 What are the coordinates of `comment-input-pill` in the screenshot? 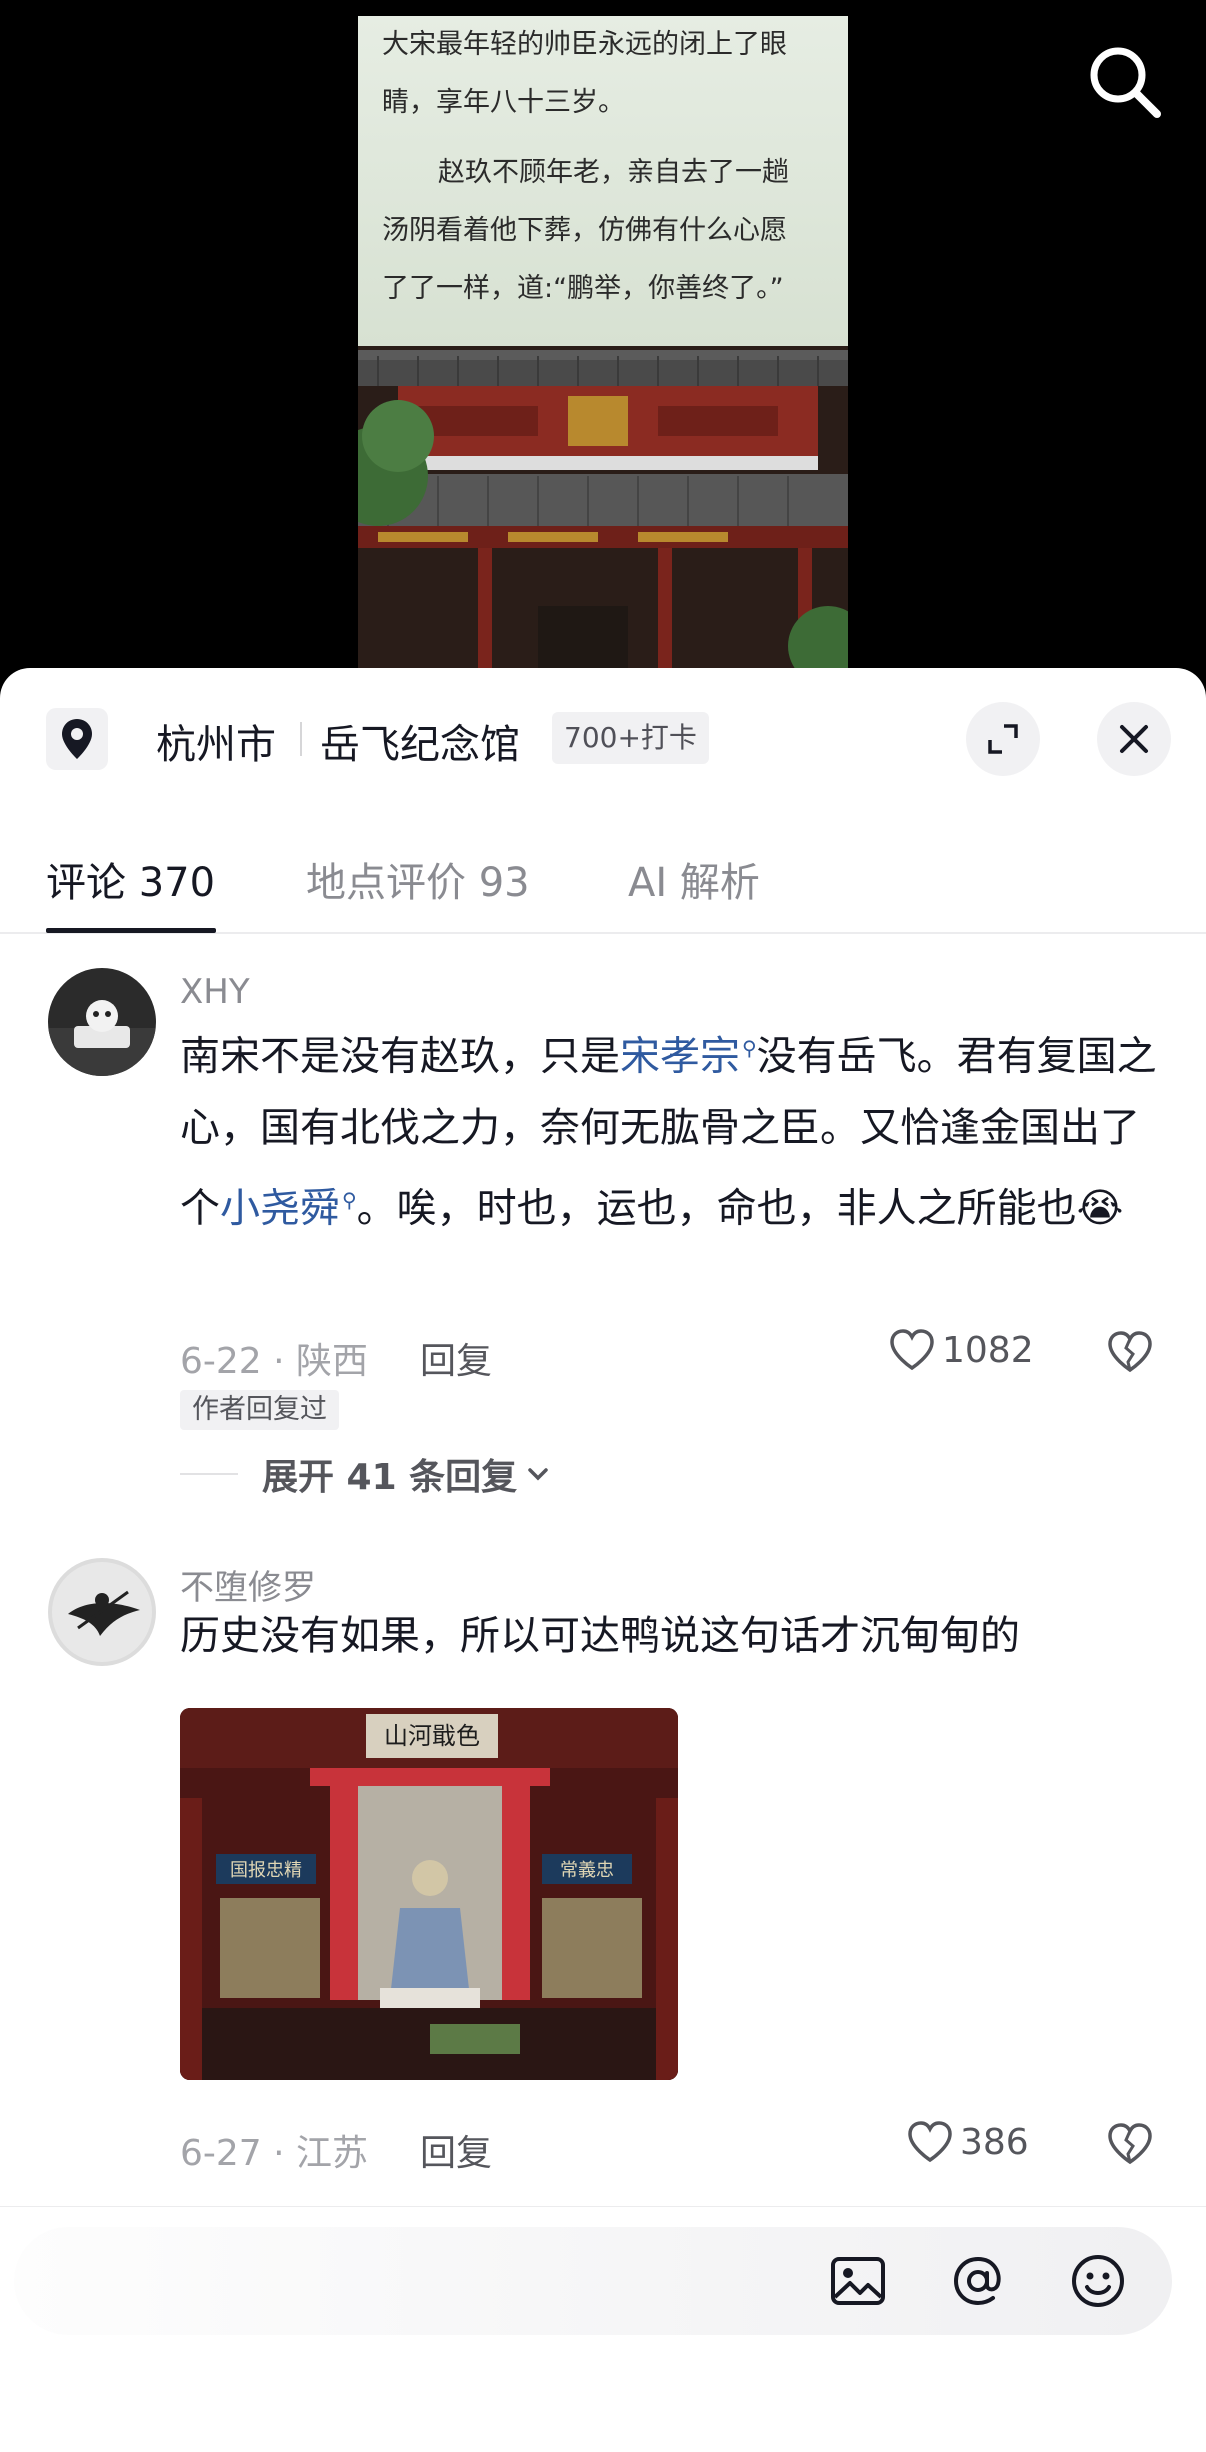 It's located at (593, 2281).